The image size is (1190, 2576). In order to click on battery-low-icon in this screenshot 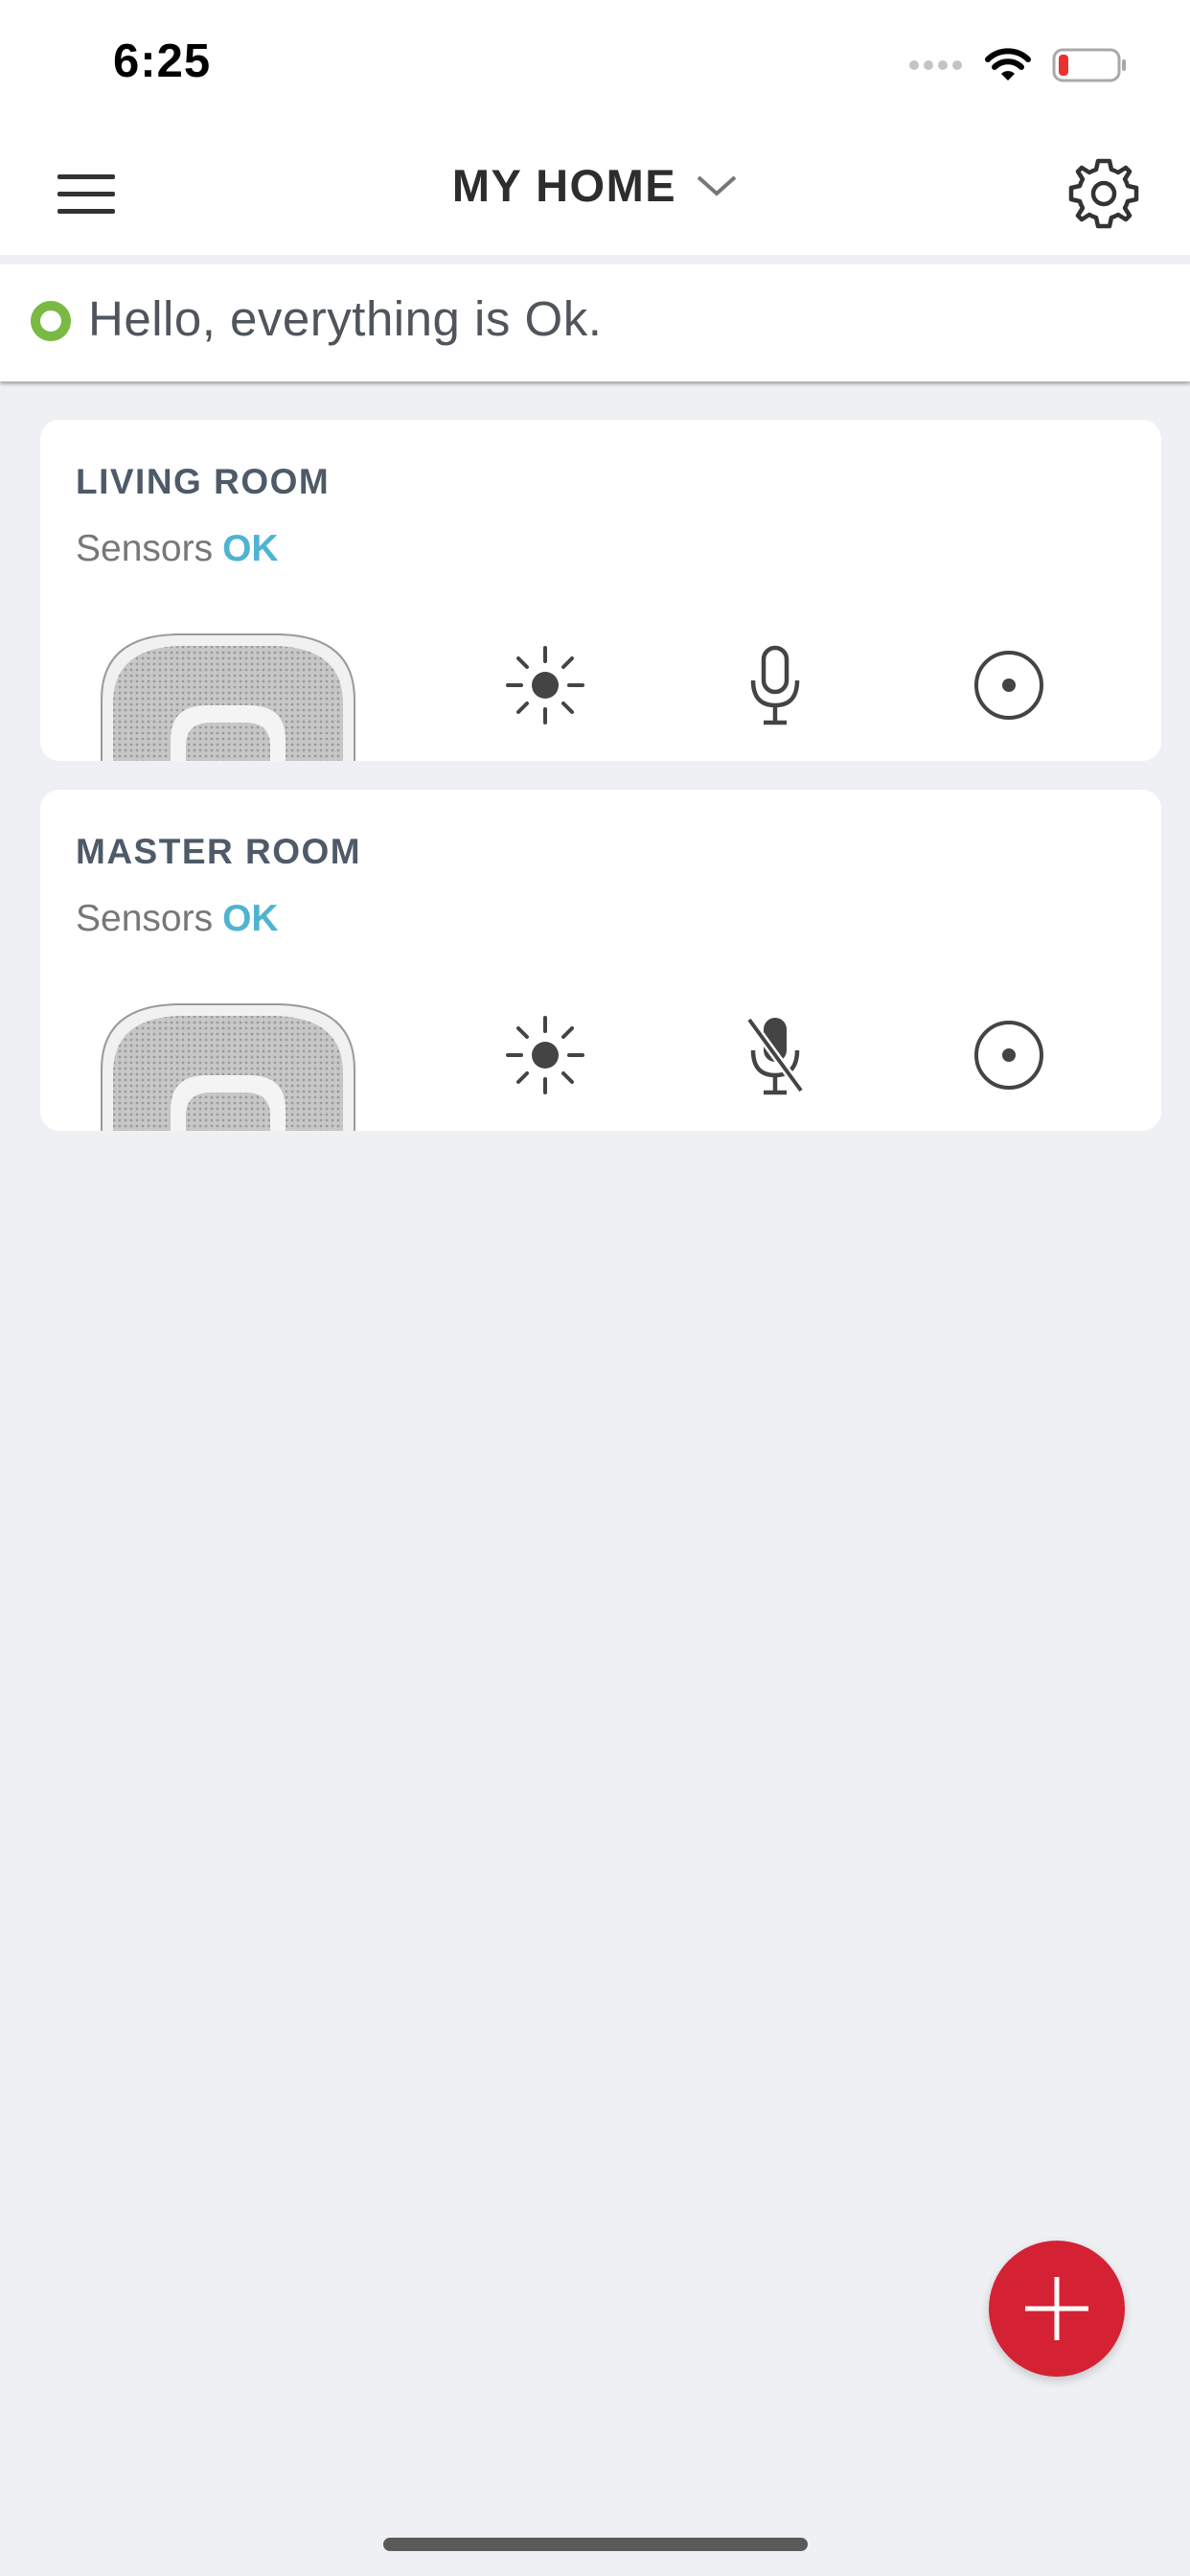, I will do `click(1089, 65)`.